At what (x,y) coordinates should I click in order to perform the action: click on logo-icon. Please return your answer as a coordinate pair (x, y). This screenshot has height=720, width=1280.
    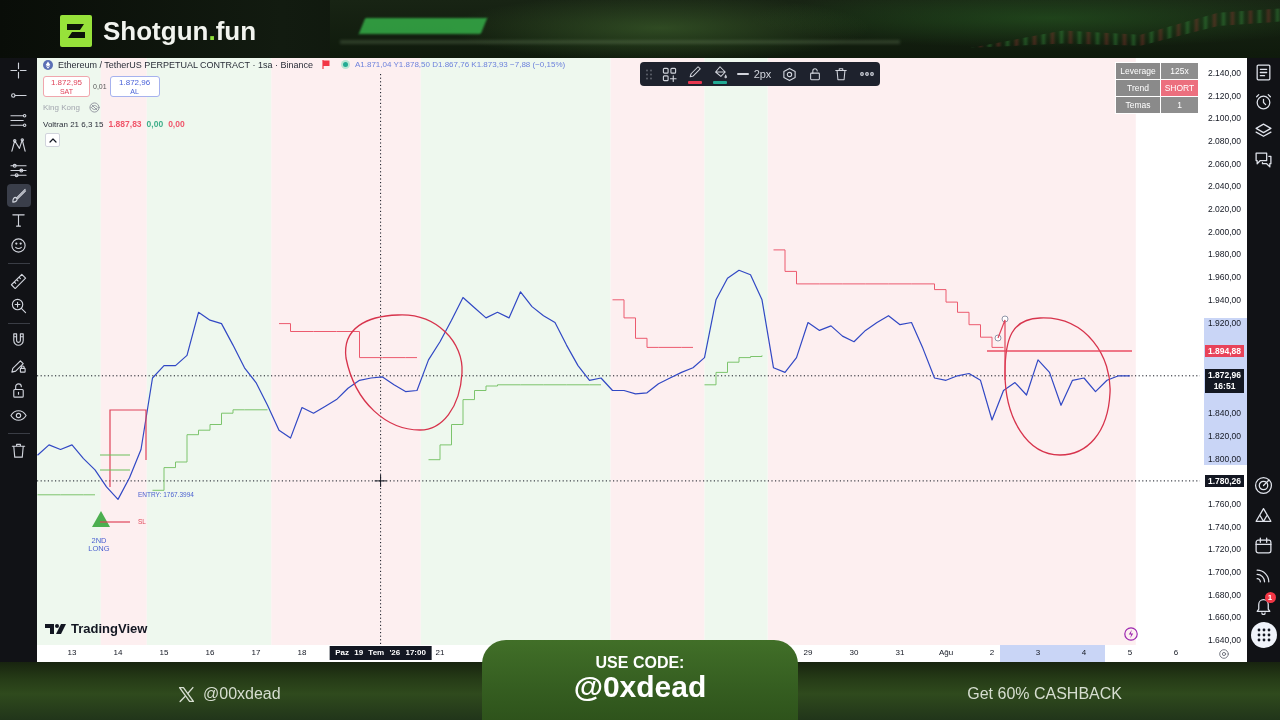
    Looking at the image, I should click on (76, 31).